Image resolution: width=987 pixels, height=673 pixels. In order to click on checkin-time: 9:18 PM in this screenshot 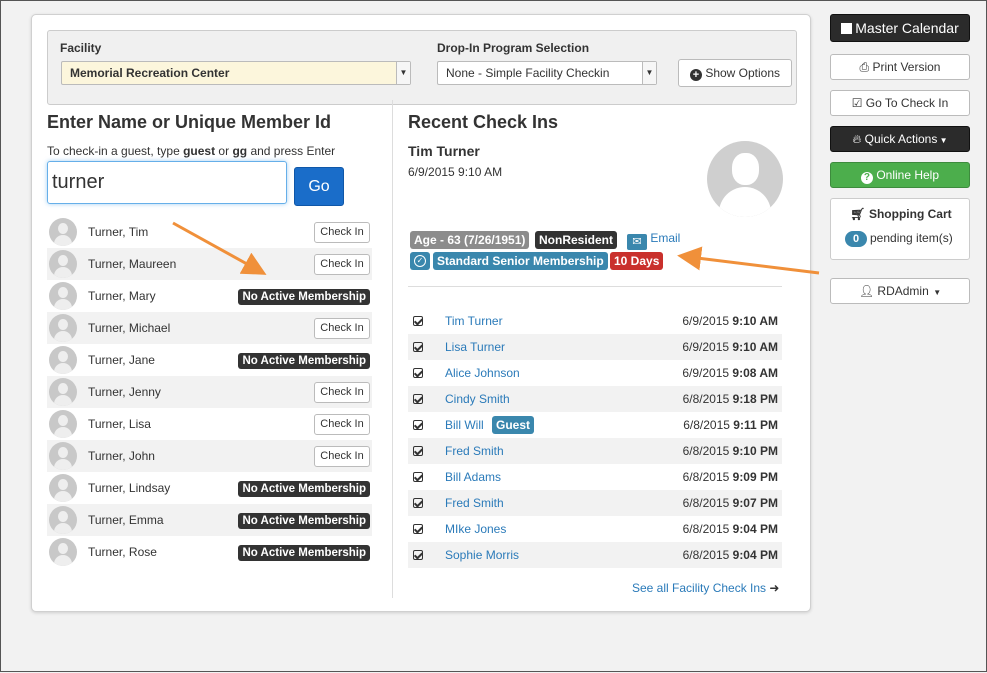, I will do `click(755, 399)`.